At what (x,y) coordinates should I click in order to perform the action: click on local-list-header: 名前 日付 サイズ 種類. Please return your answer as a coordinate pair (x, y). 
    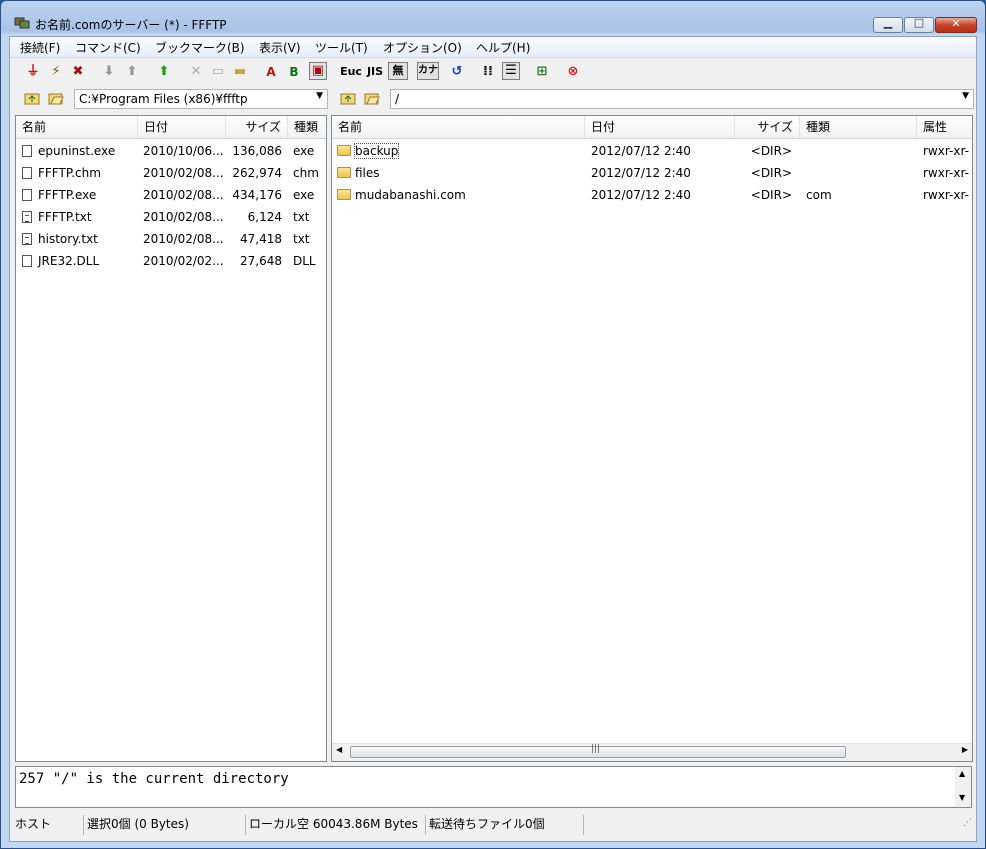
    Looking at the image, I should click on (171, 127).